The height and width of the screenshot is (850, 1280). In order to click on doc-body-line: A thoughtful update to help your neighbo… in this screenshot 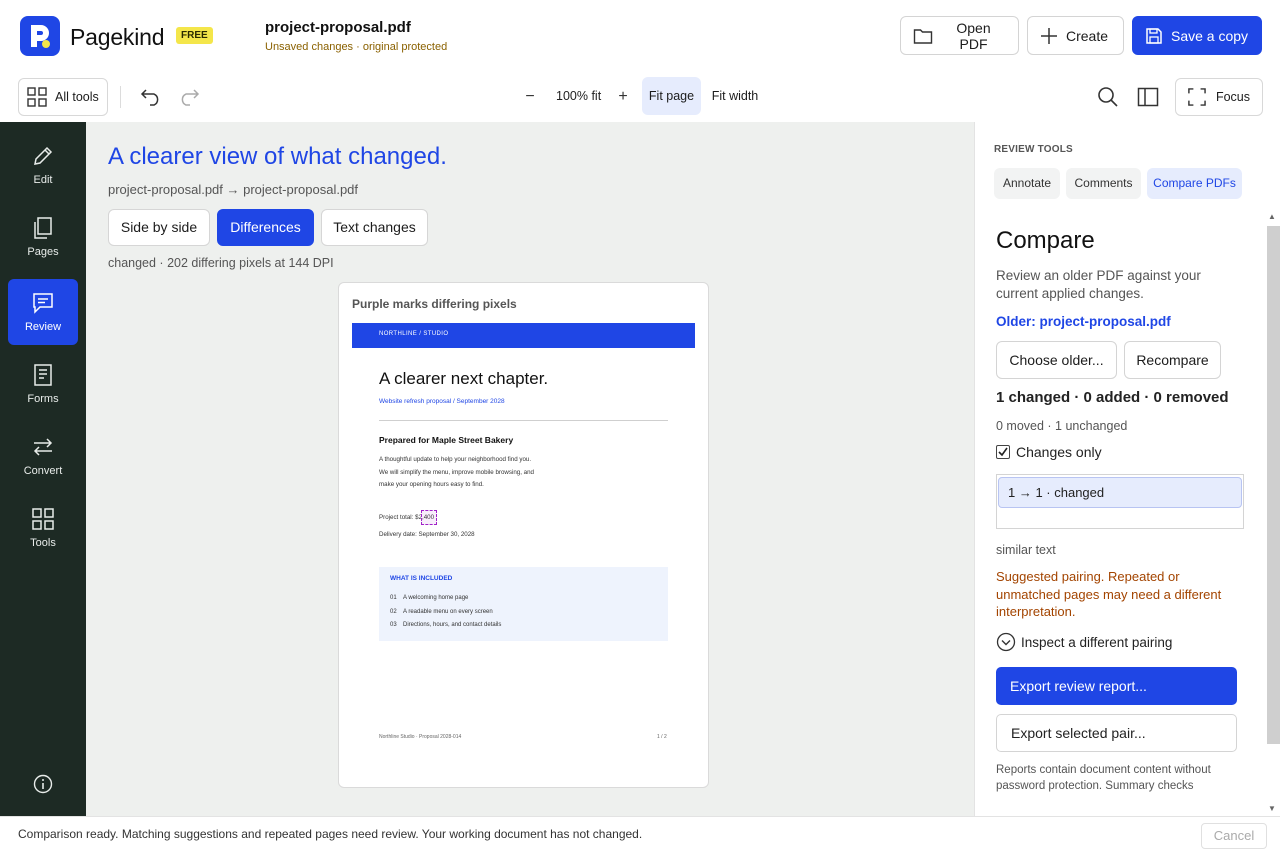, I will do `click(455, 459)`.